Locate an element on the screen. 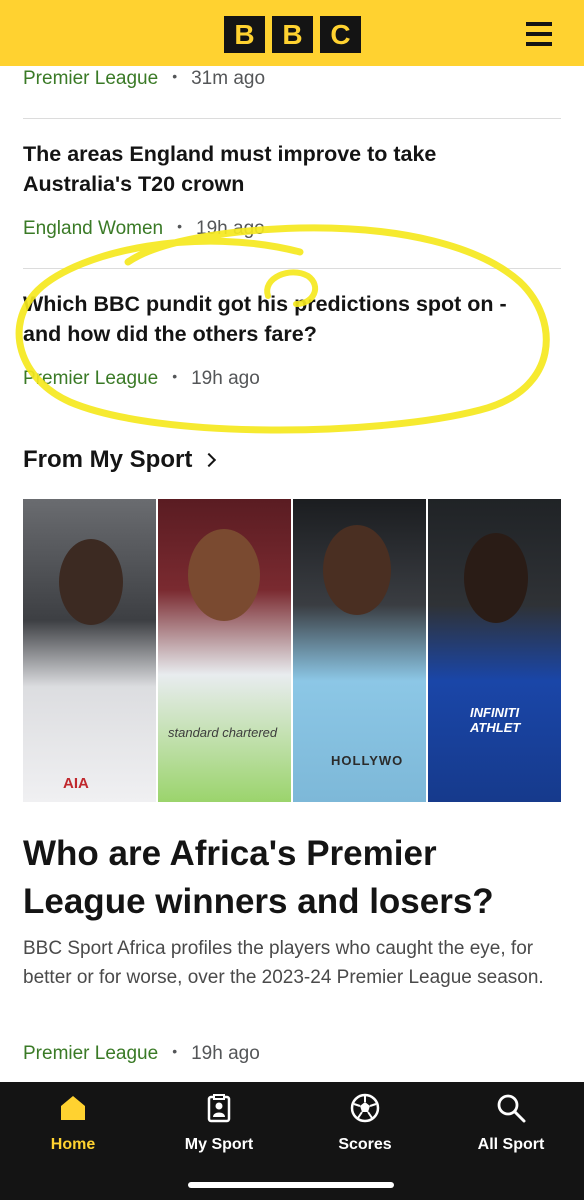 The image size is (584, 1200). player-photo: INFINITI ATHLET is located at coordinates (494, 650).